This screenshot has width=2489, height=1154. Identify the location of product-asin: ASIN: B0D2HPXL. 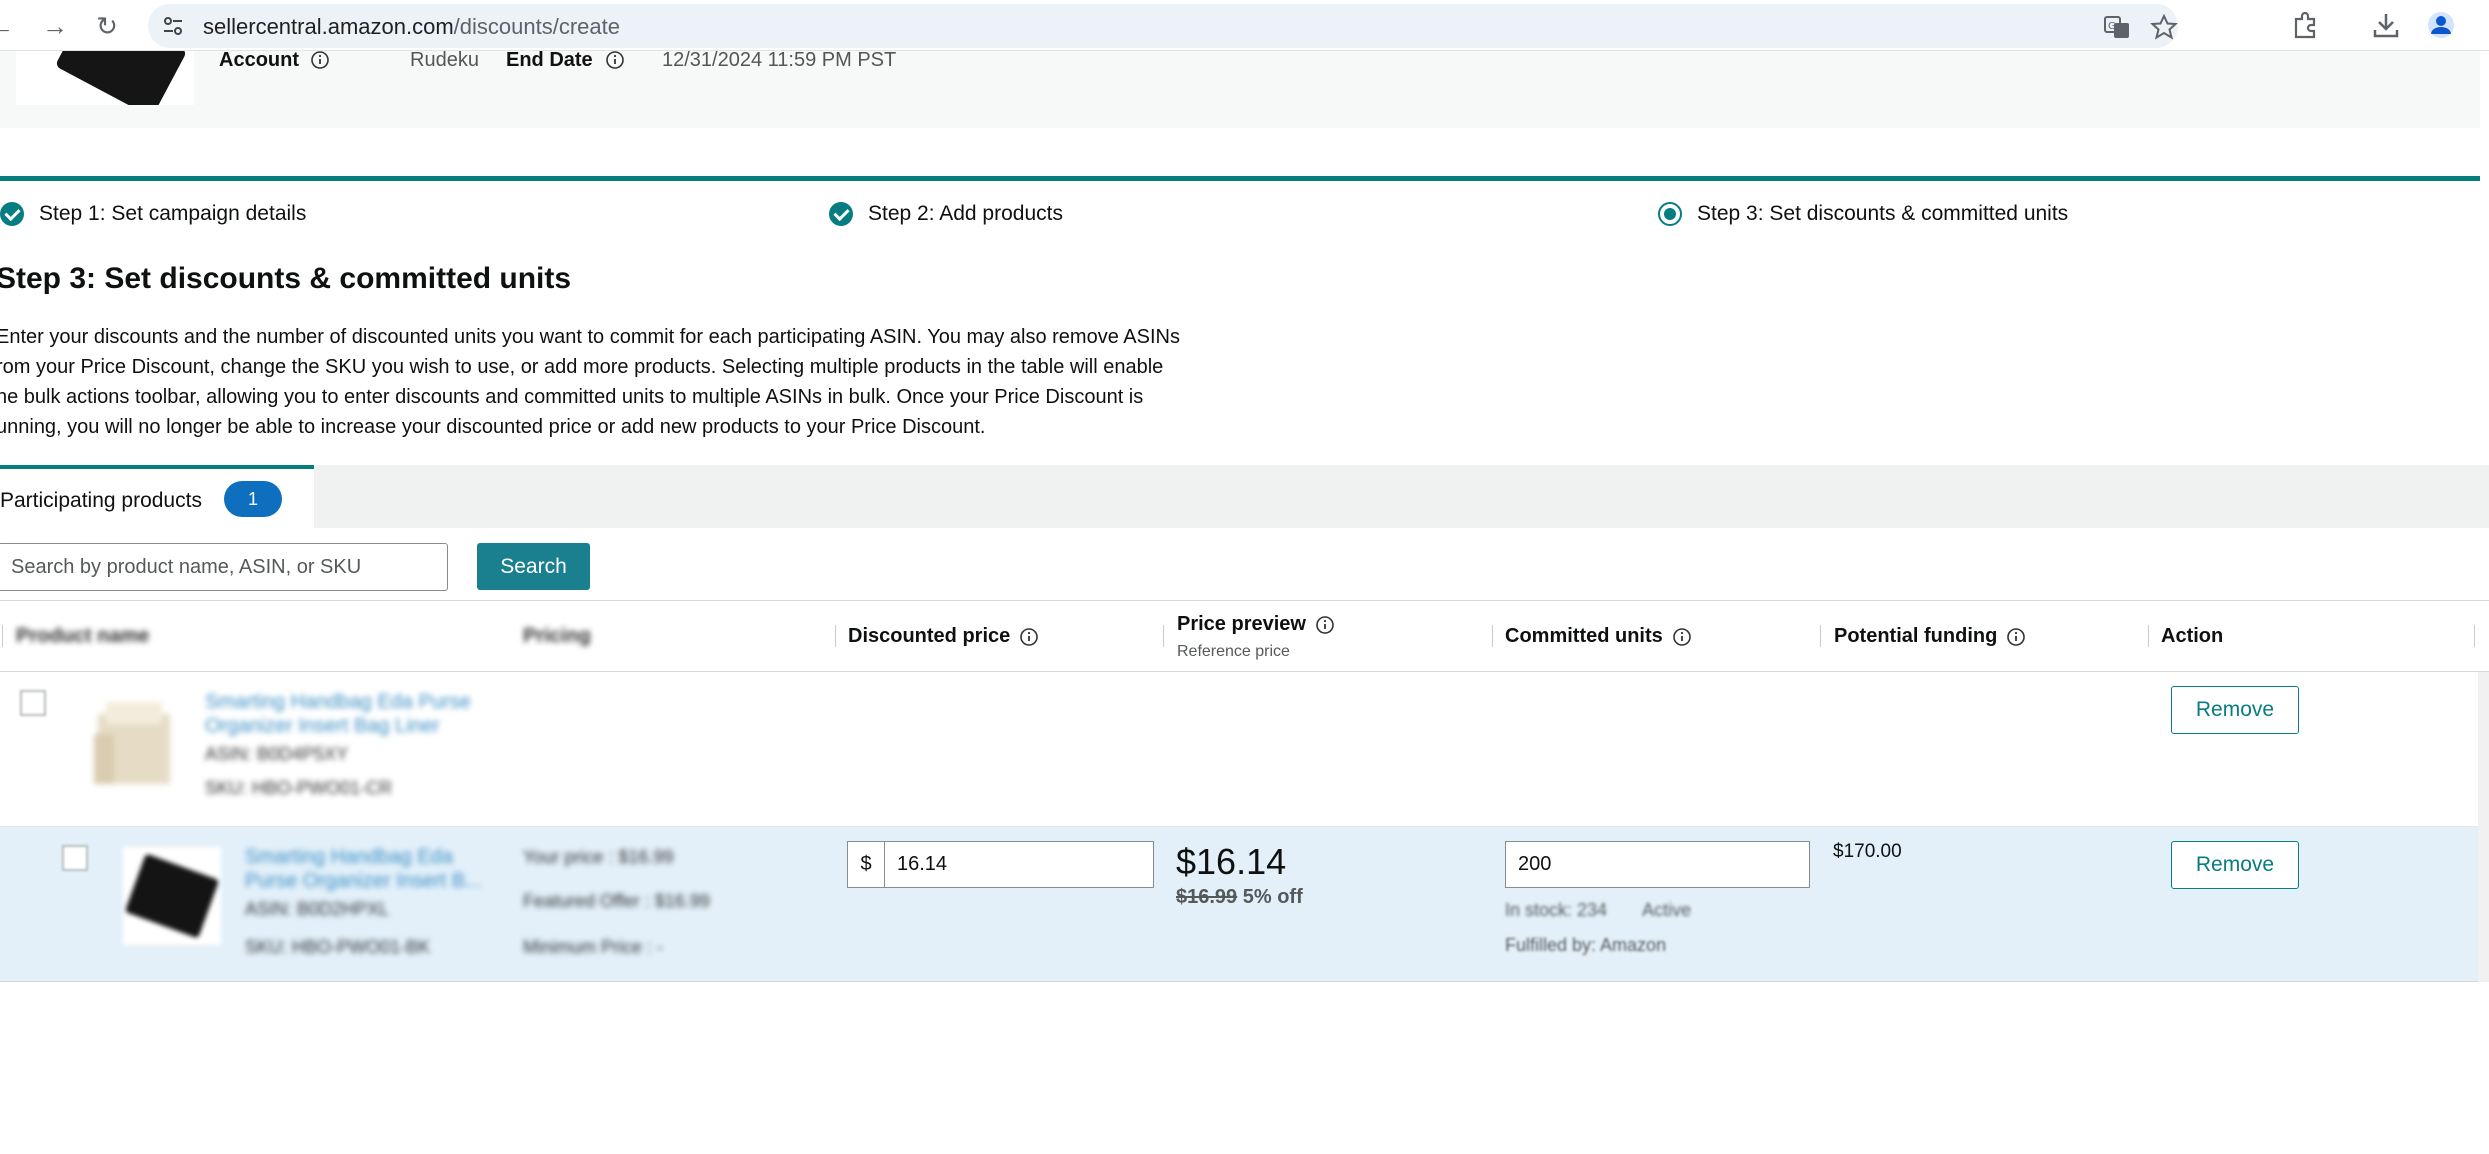
(317, 909).